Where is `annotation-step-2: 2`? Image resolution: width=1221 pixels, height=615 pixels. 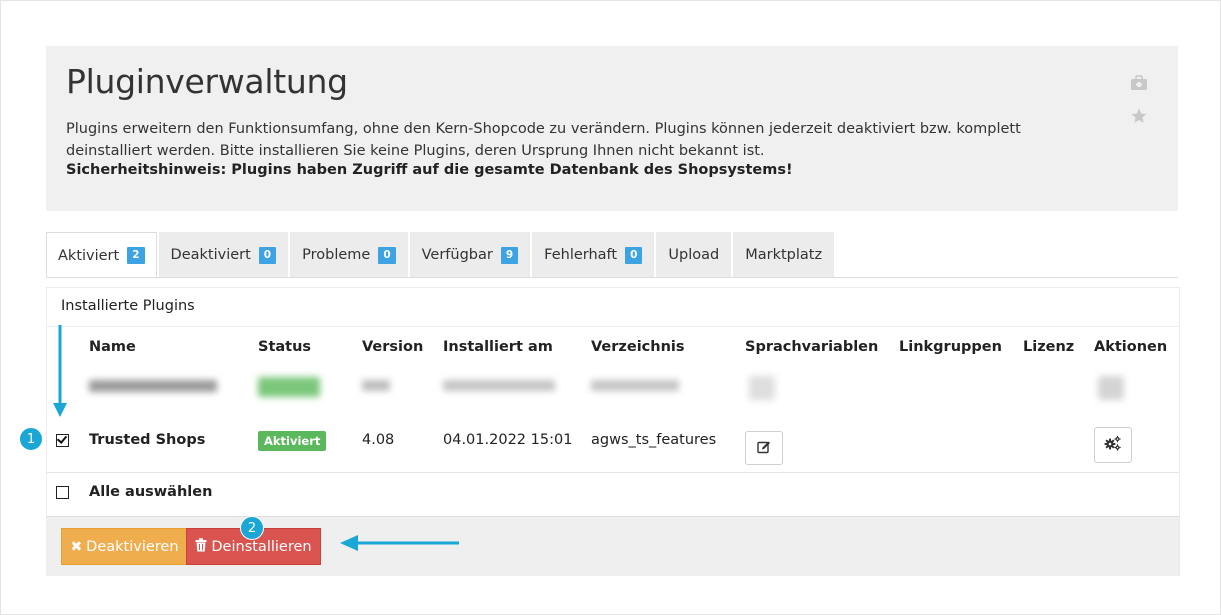
annotation-step-2: 2 is located at coordinates (252, 528).